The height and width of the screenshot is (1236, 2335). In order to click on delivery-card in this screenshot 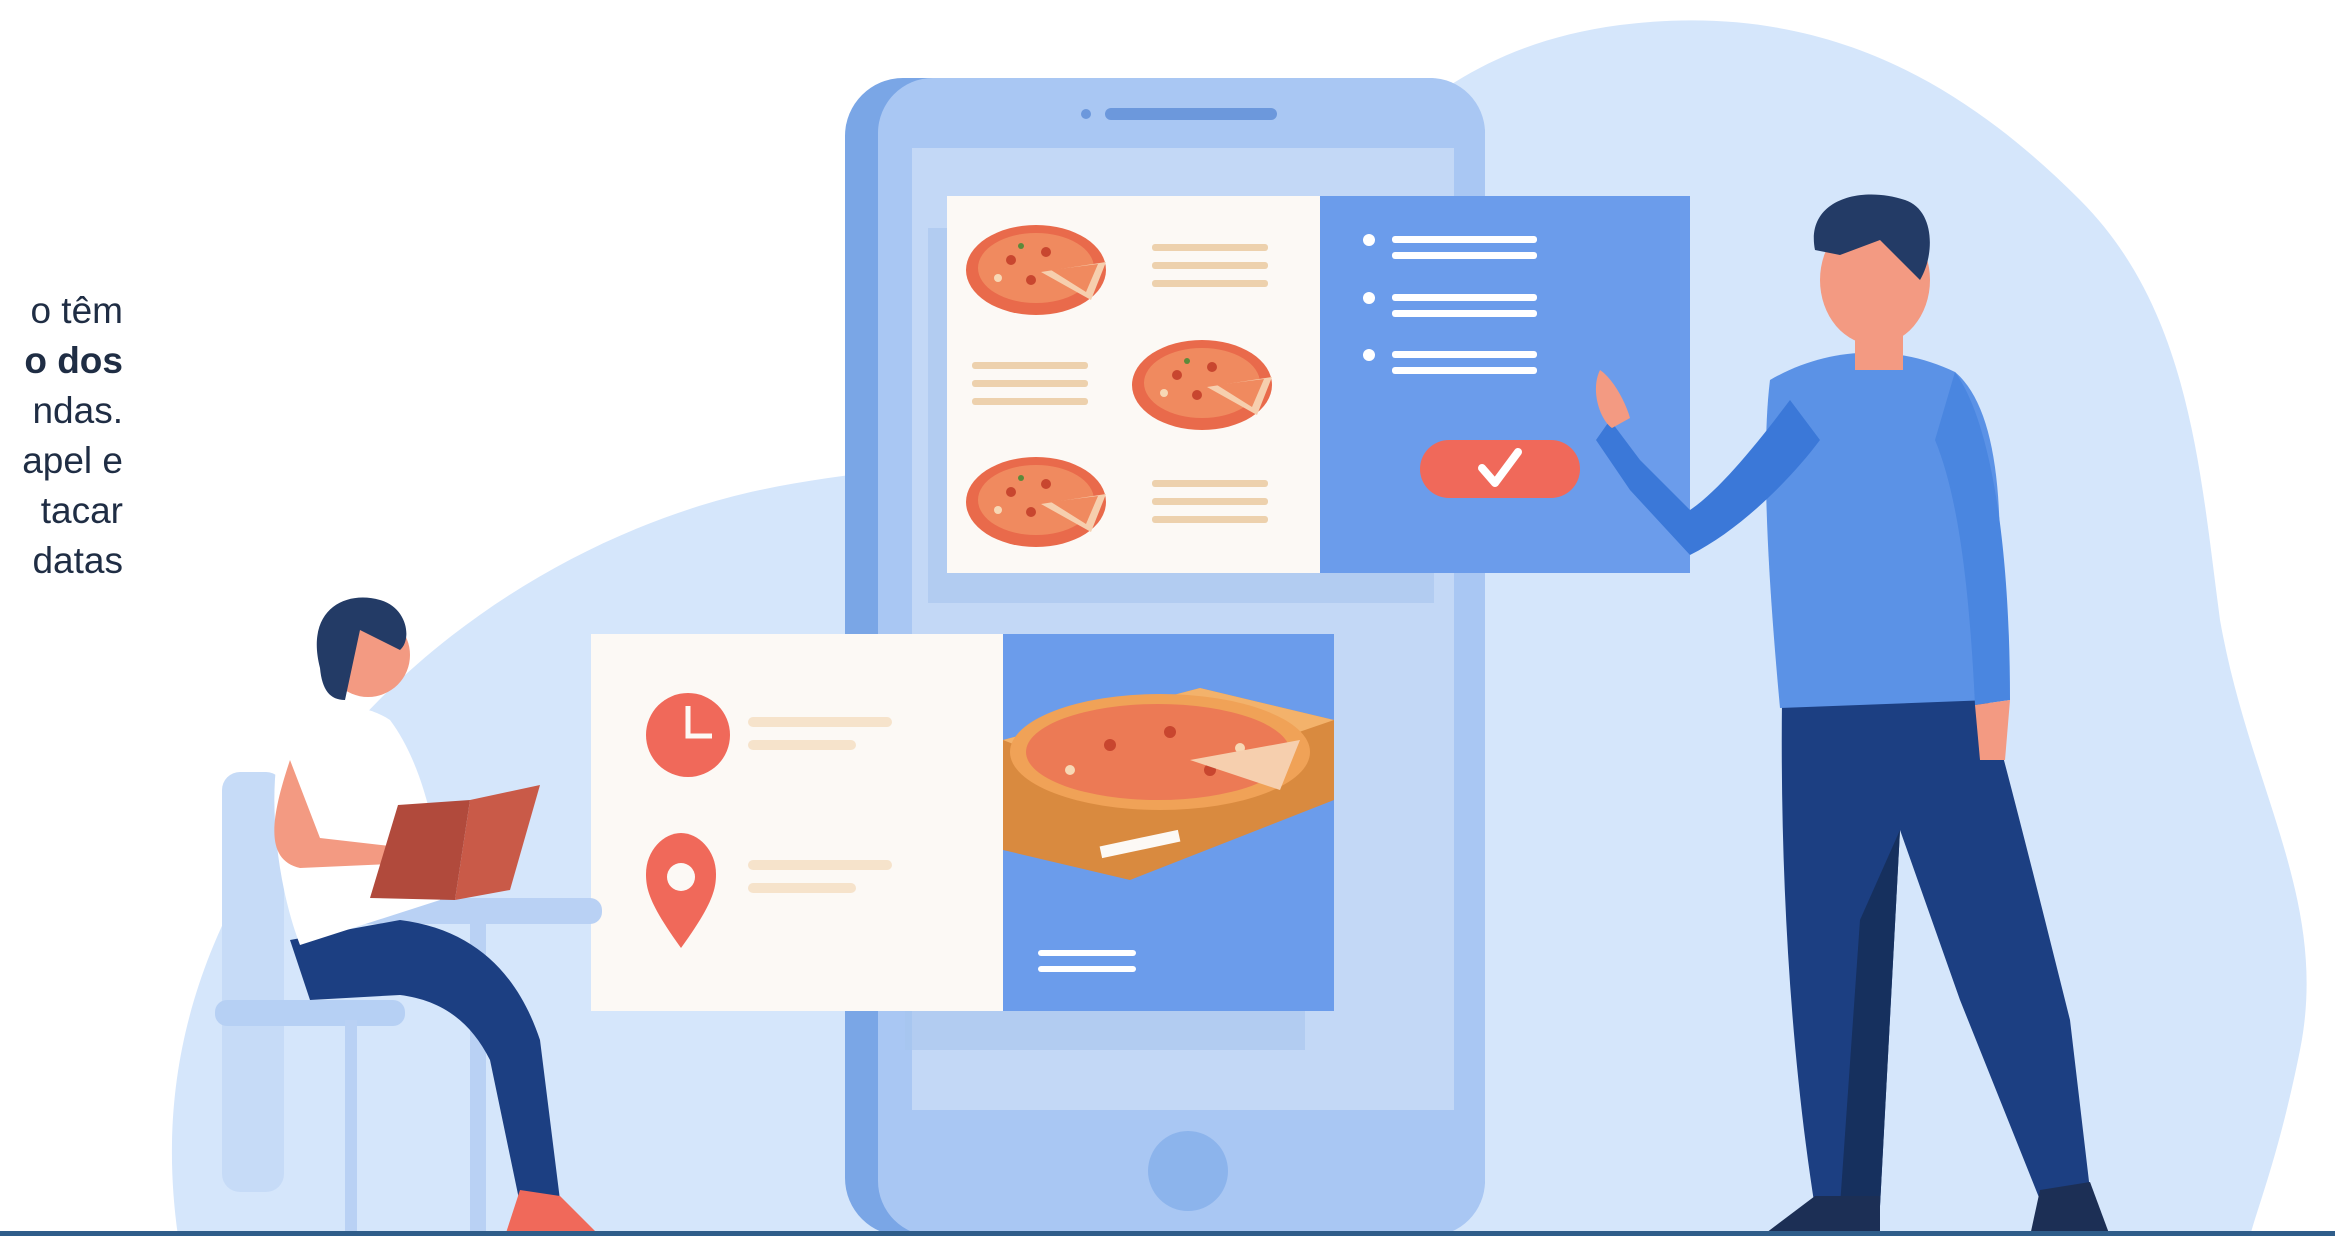, I will do `click(962, 842)`.